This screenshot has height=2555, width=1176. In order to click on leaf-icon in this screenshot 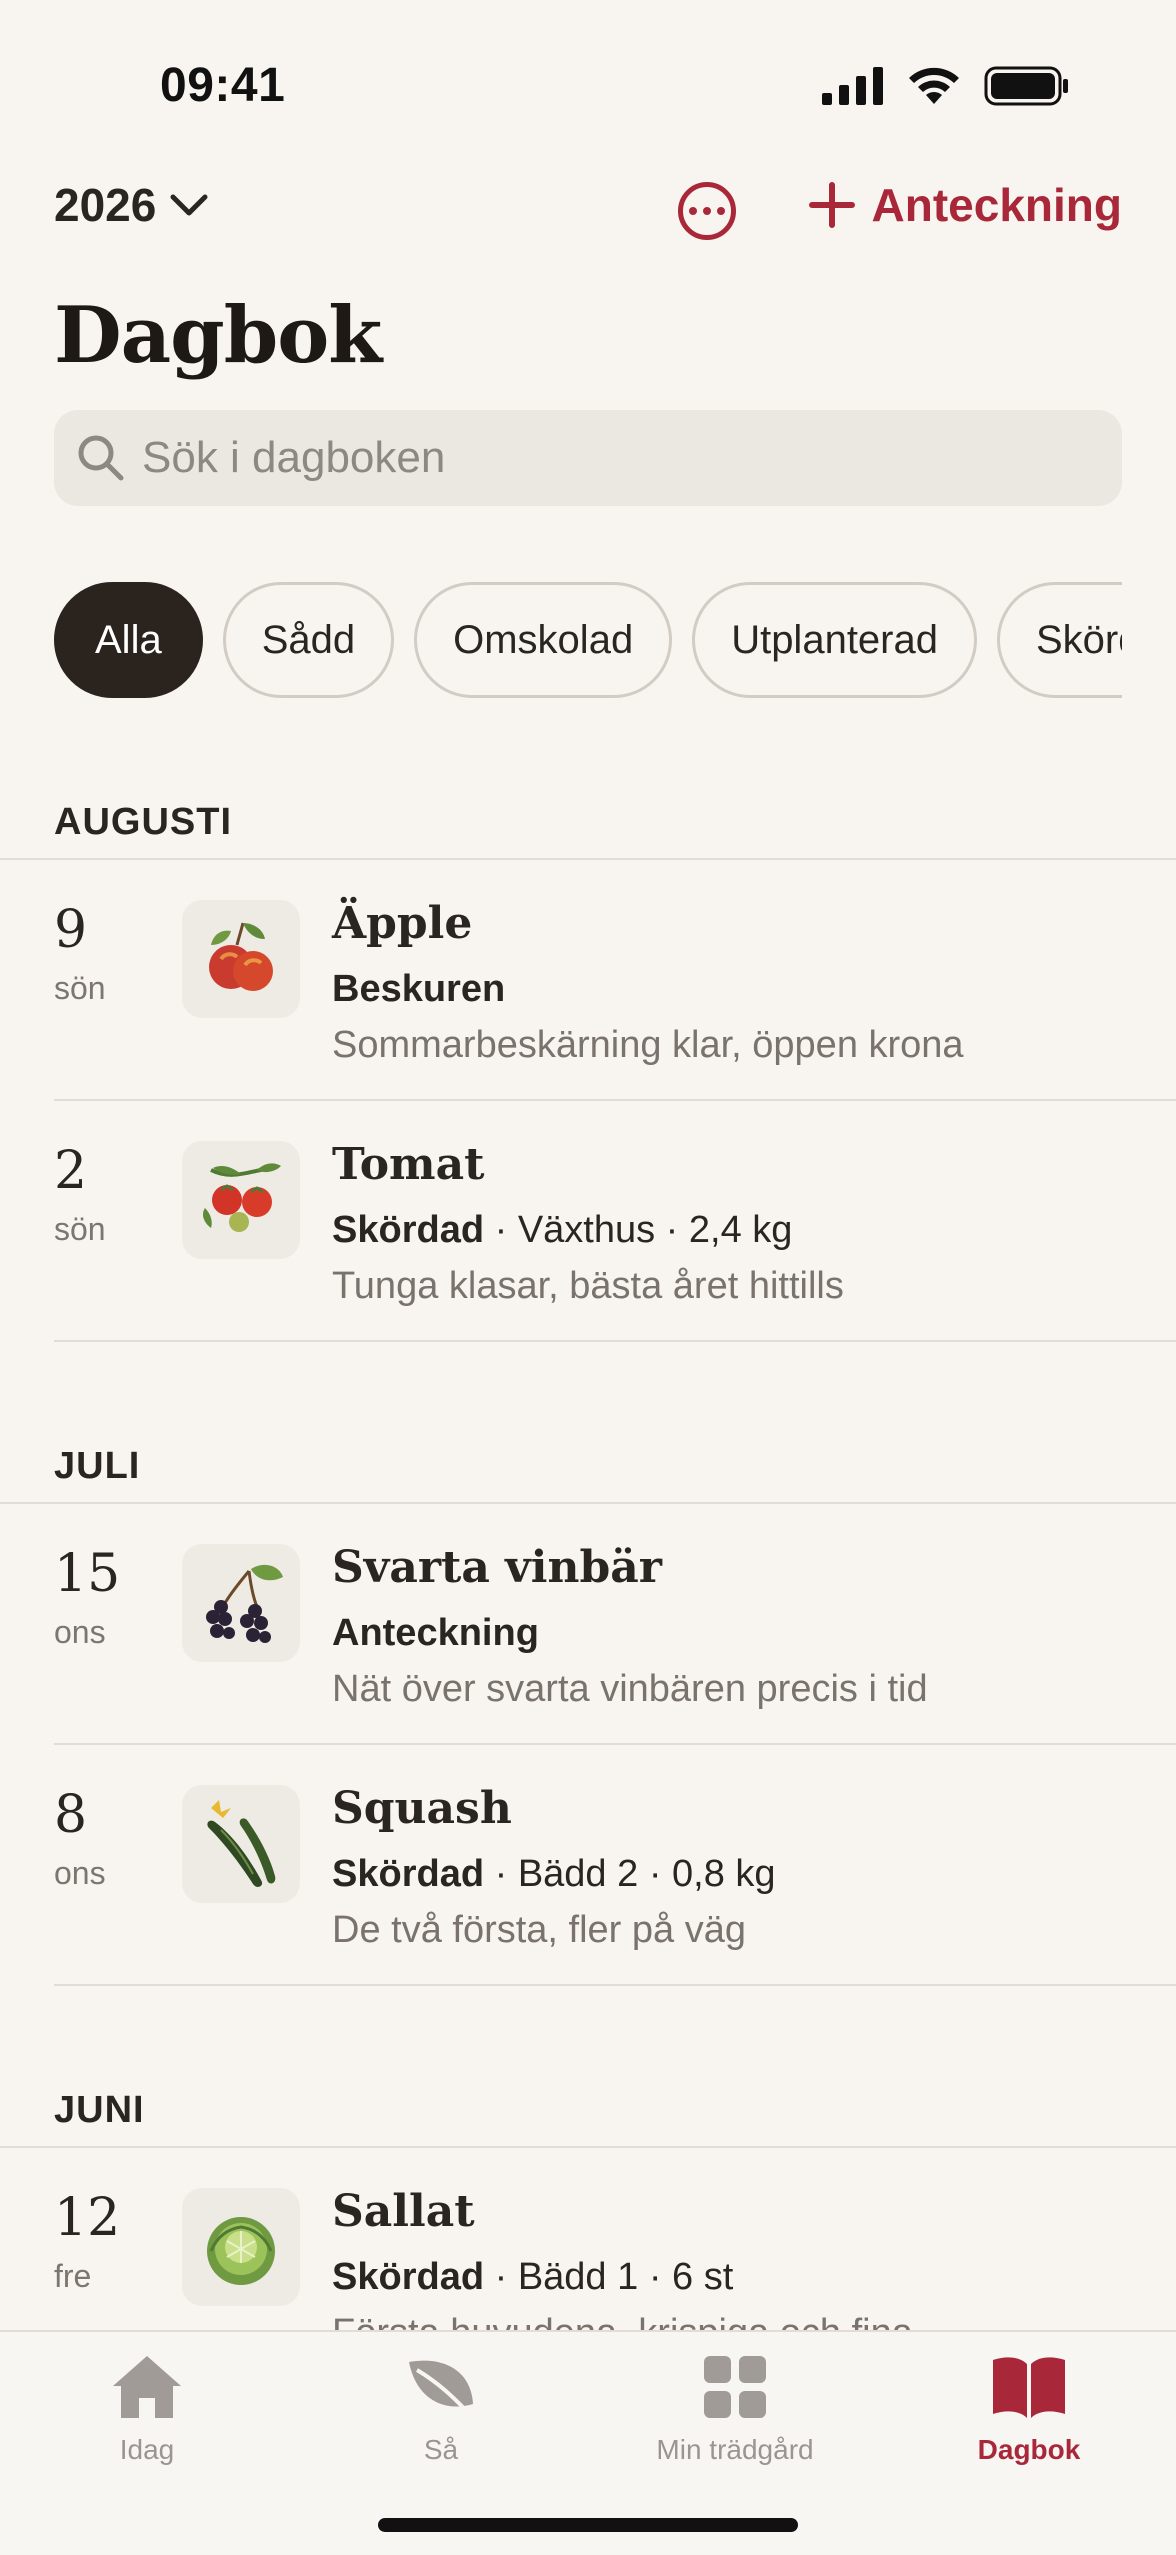, I will do `click(442, 2390)`.